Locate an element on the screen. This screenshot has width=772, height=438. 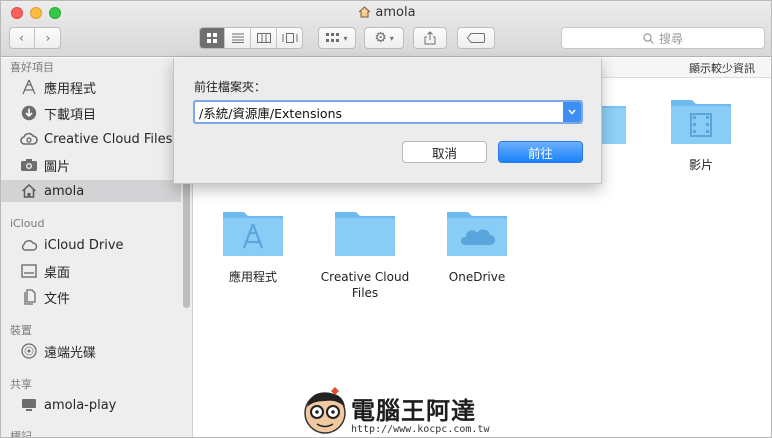
chevron-left-icon: ‹ is located at coordinates (21, 38).